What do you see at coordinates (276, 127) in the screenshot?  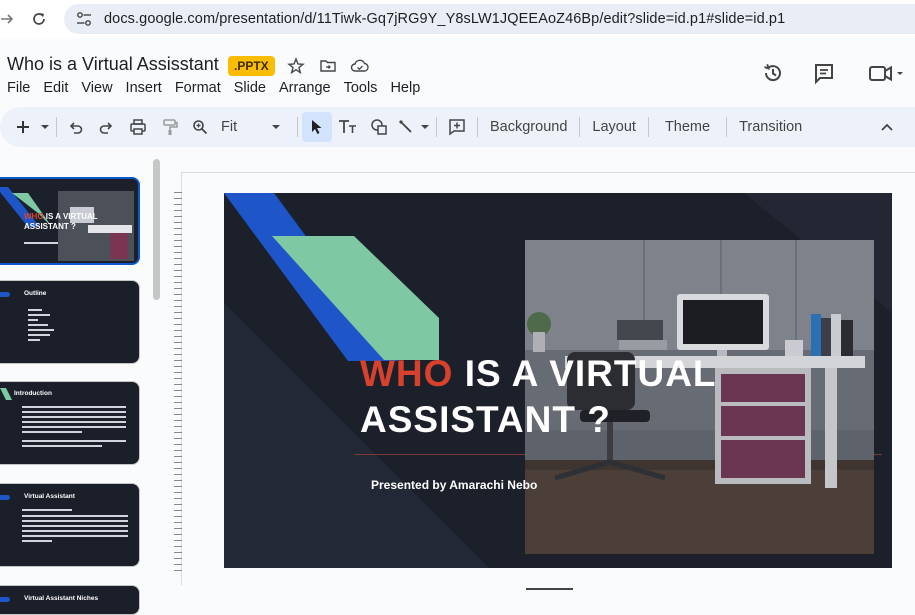 I see `chevron-down-icon` at bounding box center [276, 127].